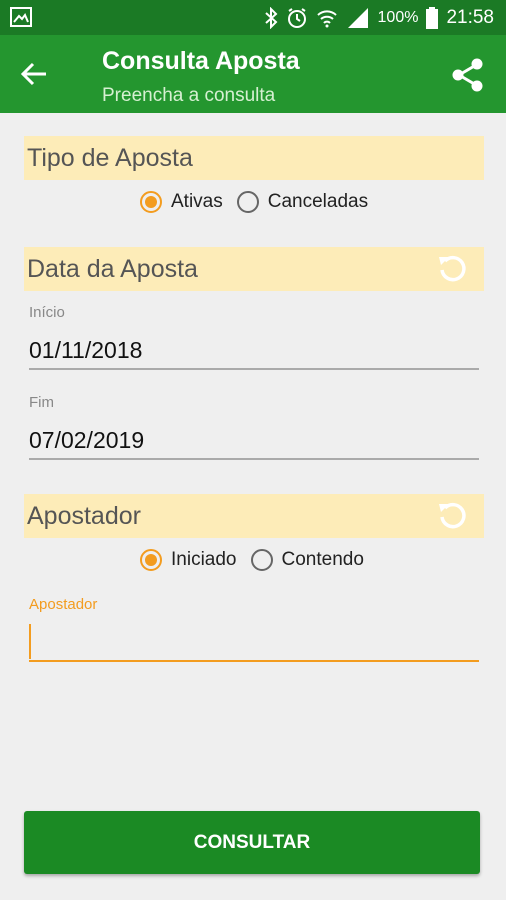 This screenshot has height=900, width=506. I want to click on bluetooth-icon, so click(270, 18).